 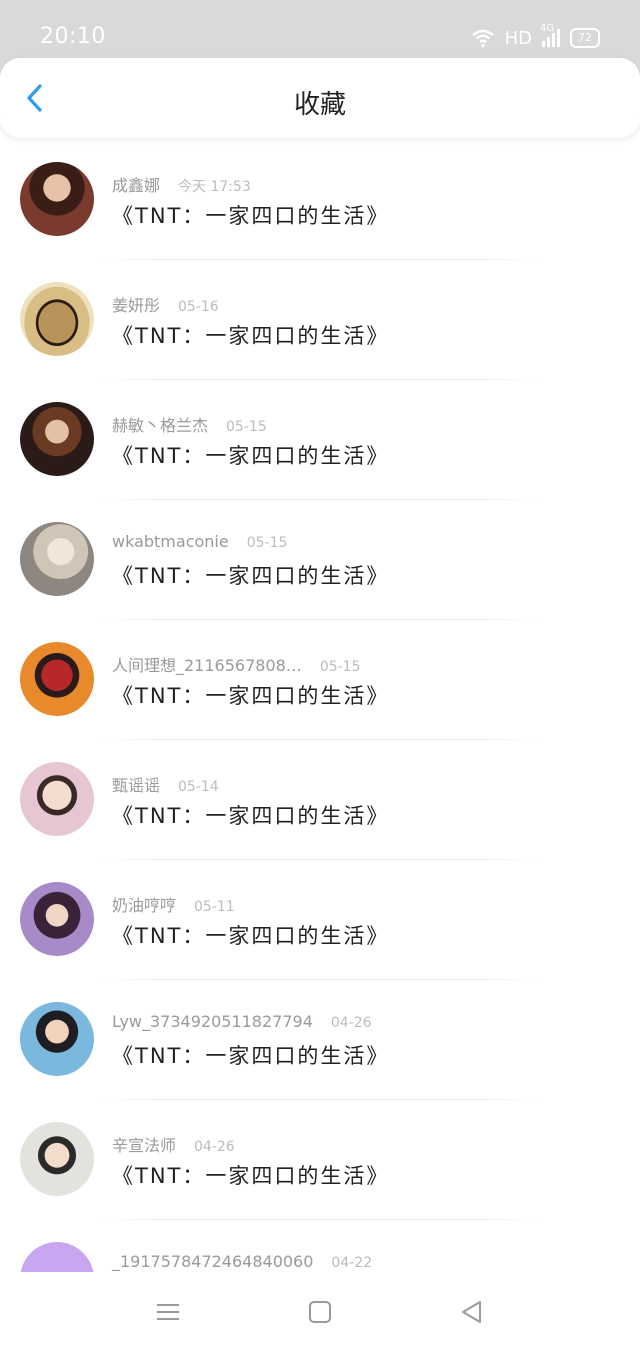 I want to click on author-name: 赫敏丶格兰杰, so click(x=160, y=425).